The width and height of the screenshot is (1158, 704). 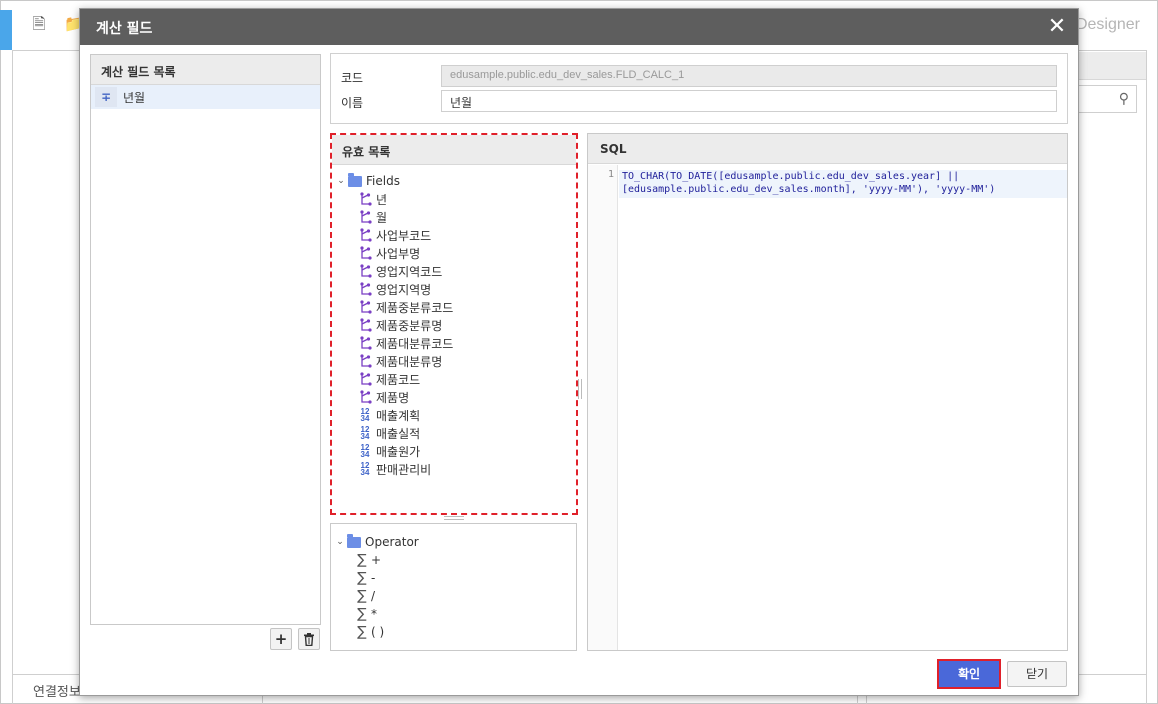 I want to click on field-label: 사업부명, so click(x=398, y=253).